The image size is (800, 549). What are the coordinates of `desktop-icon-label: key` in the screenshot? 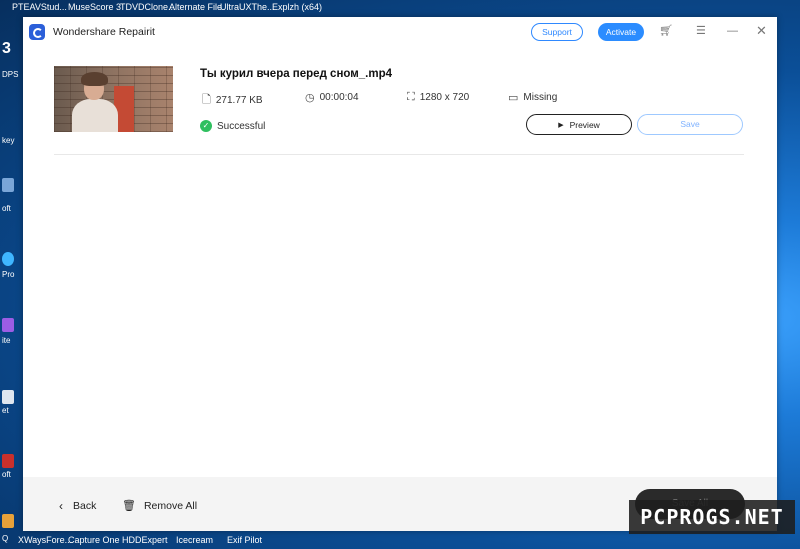 It's located at (12, 140).